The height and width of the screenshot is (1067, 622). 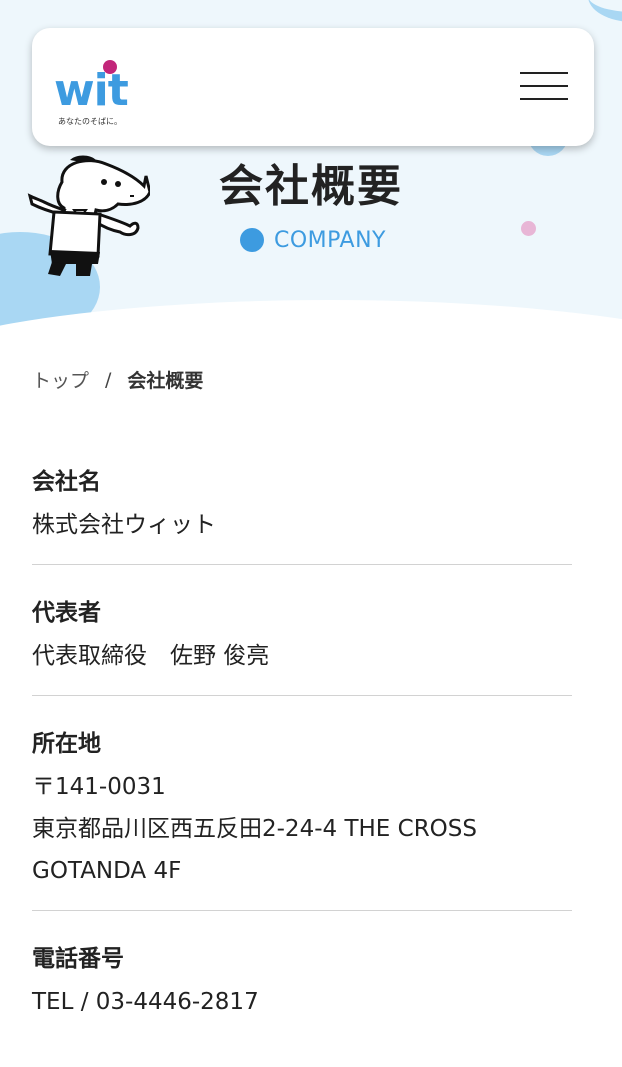 I want to click on site-header: wit あなたのそばに。, so click(x=313, y=87).